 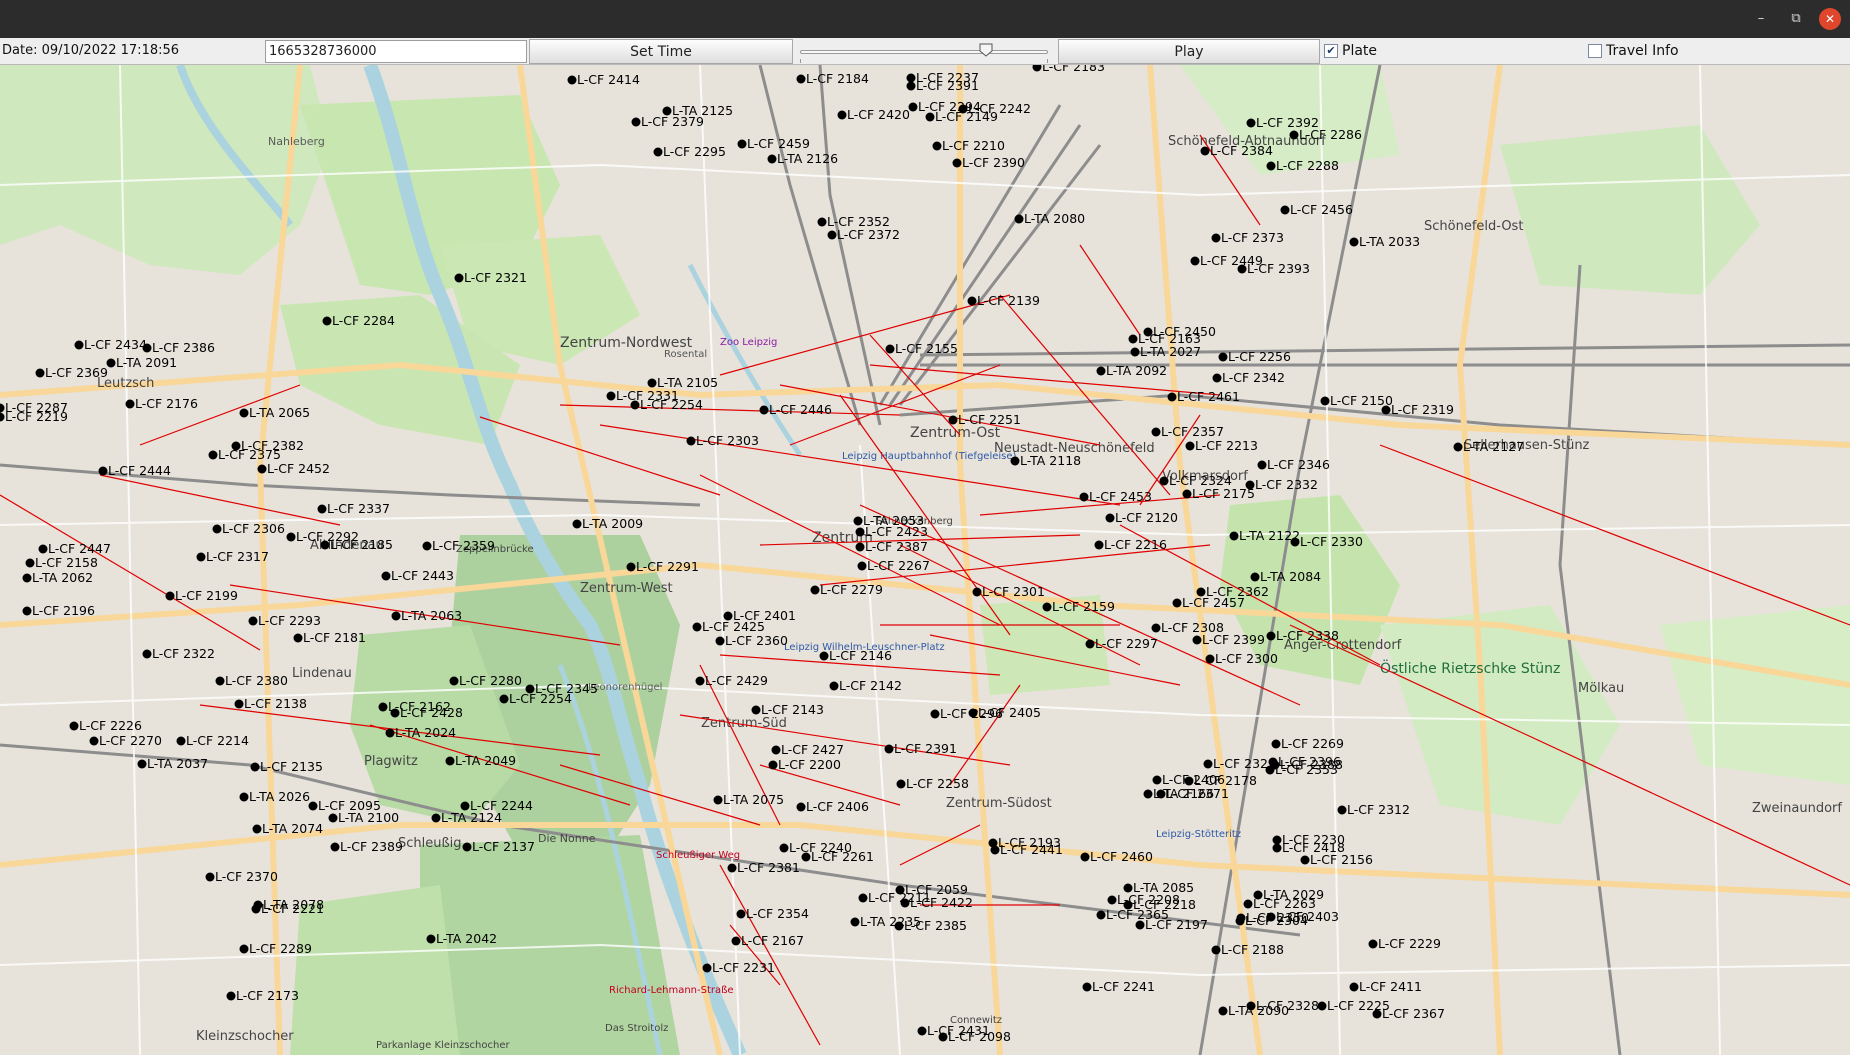 I want to click on vehicle-marker: L-TA 2127, so click(x=1489, y=446).